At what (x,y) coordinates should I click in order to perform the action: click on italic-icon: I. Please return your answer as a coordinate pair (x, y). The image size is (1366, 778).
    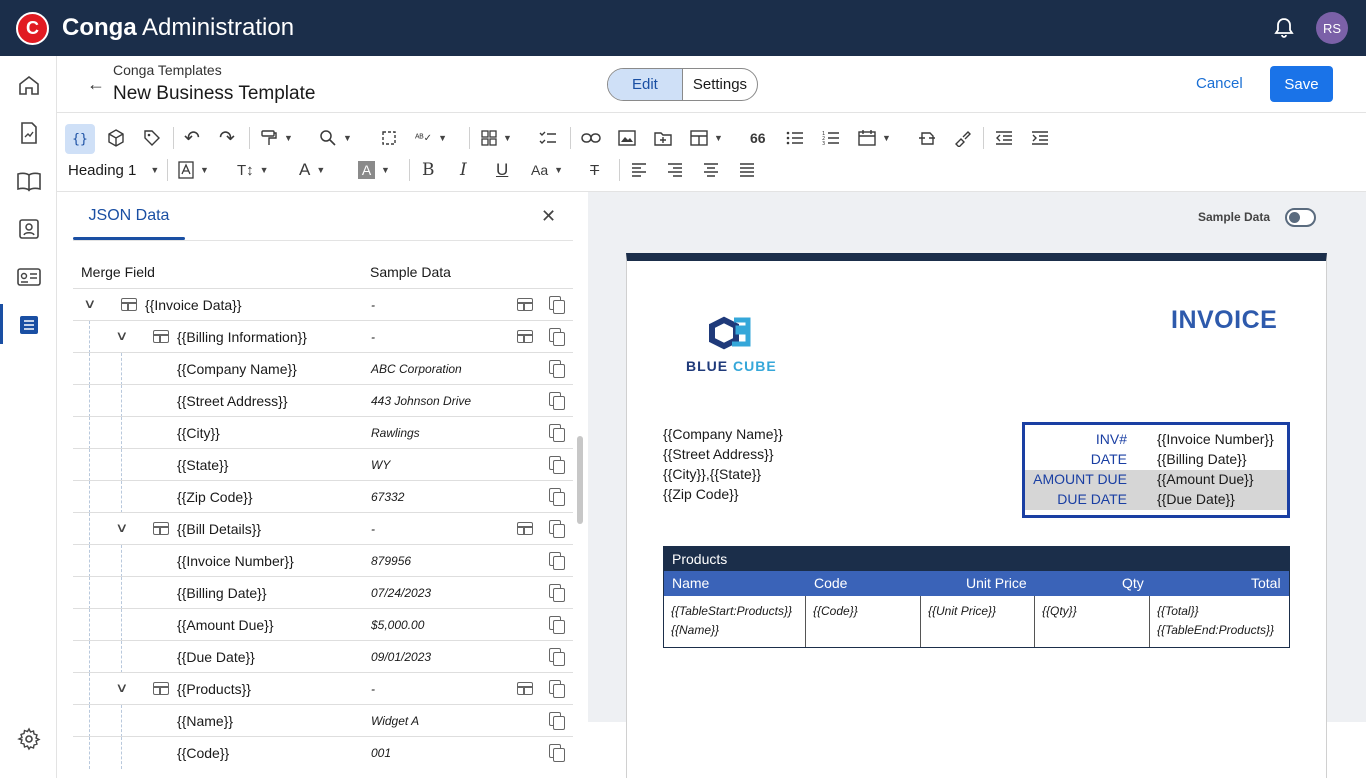
    Looking at the image, I should click on (463, 170).